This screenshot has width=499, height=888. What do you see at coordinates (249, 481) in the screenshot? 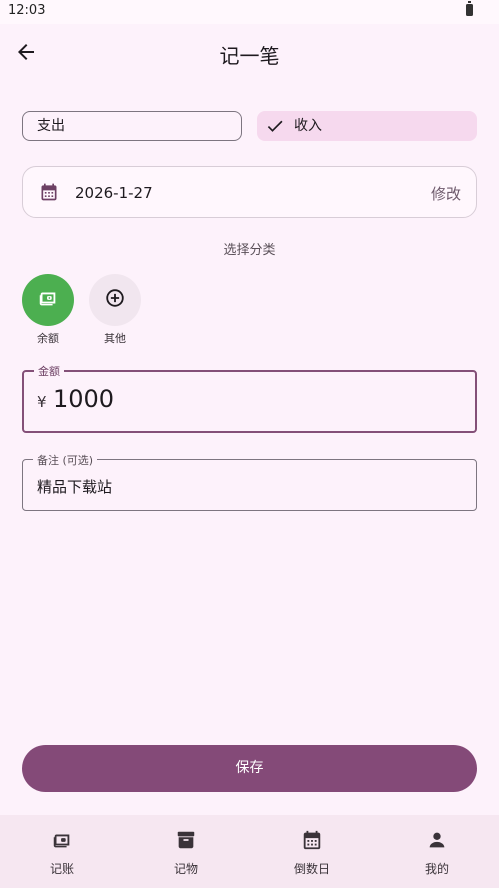
I see `note-field: 备注 (可选) 精品下载站` at bounding box center [249, 481].